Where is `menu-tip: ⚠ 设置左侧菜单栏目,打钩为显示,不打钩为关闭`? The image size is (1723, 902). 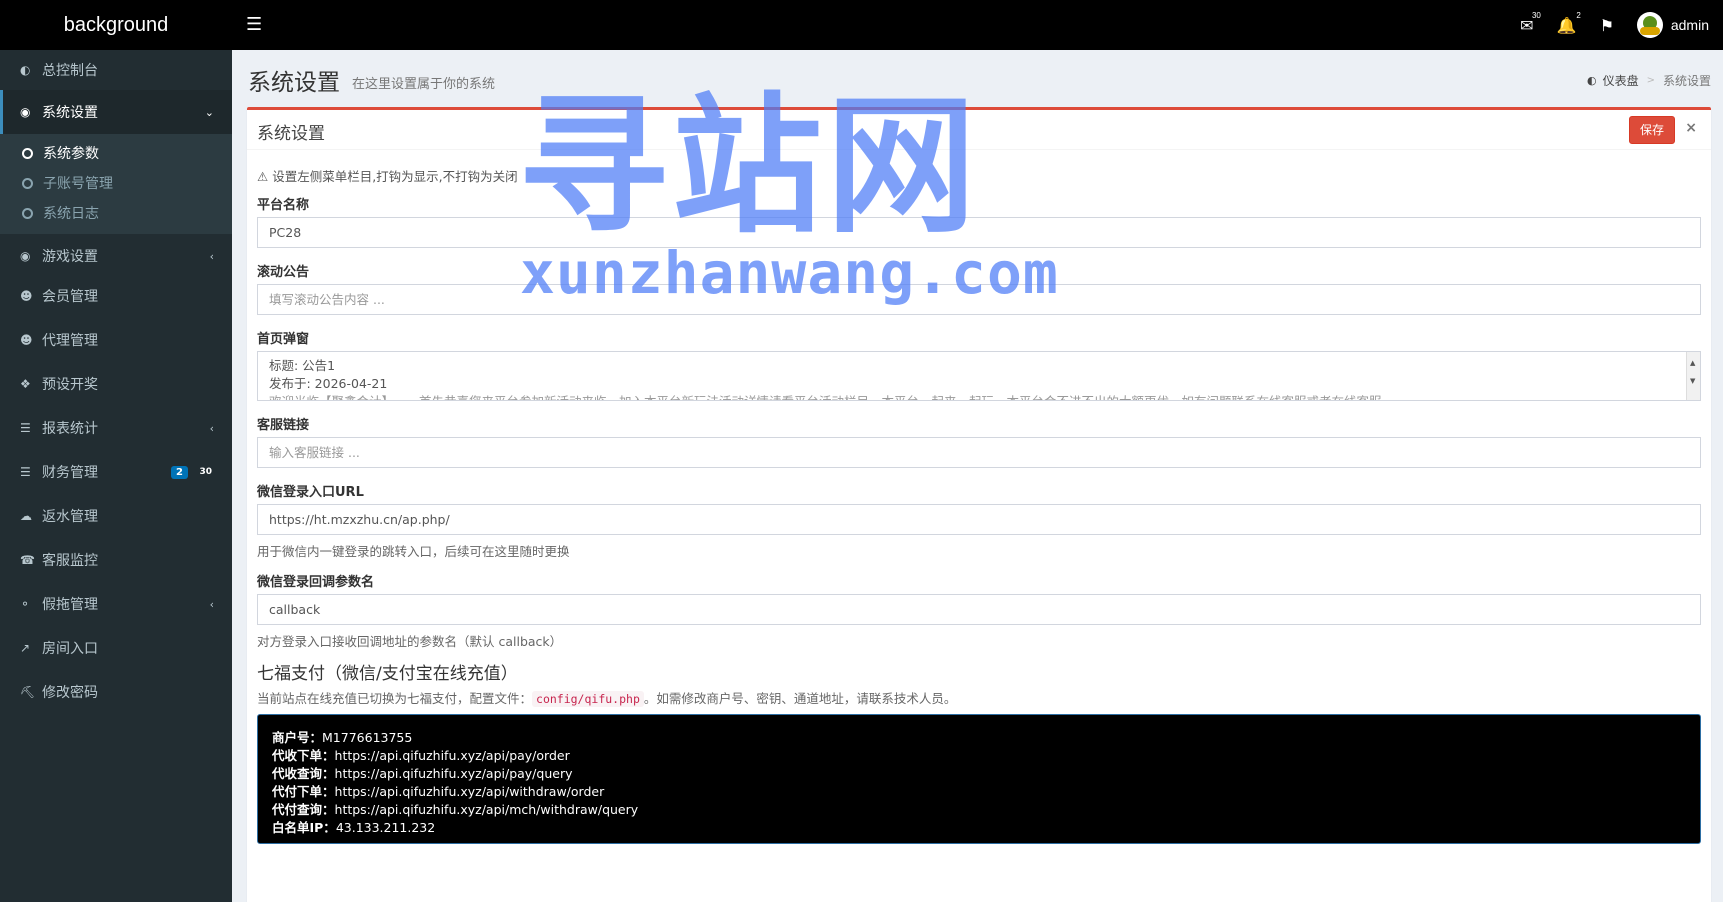 menu-tip: ⚠ 设置左侧菜单栏目,打钩为显示,不打钩为关闭 is located at coordinates (387, 175).